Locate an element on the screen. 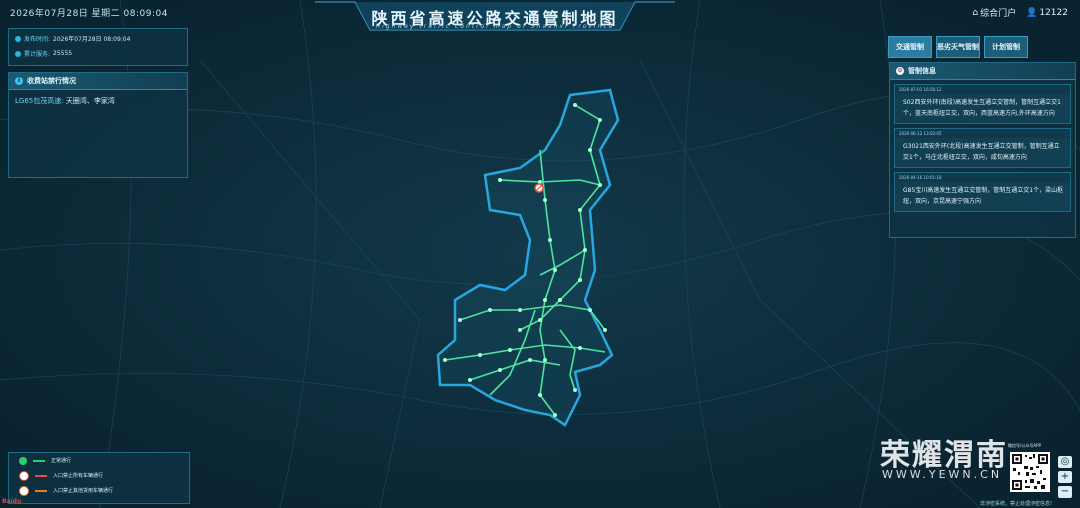 This screenshot has height=508, width=1080. user-id: 12122 is located at coordinates (1053, 12).